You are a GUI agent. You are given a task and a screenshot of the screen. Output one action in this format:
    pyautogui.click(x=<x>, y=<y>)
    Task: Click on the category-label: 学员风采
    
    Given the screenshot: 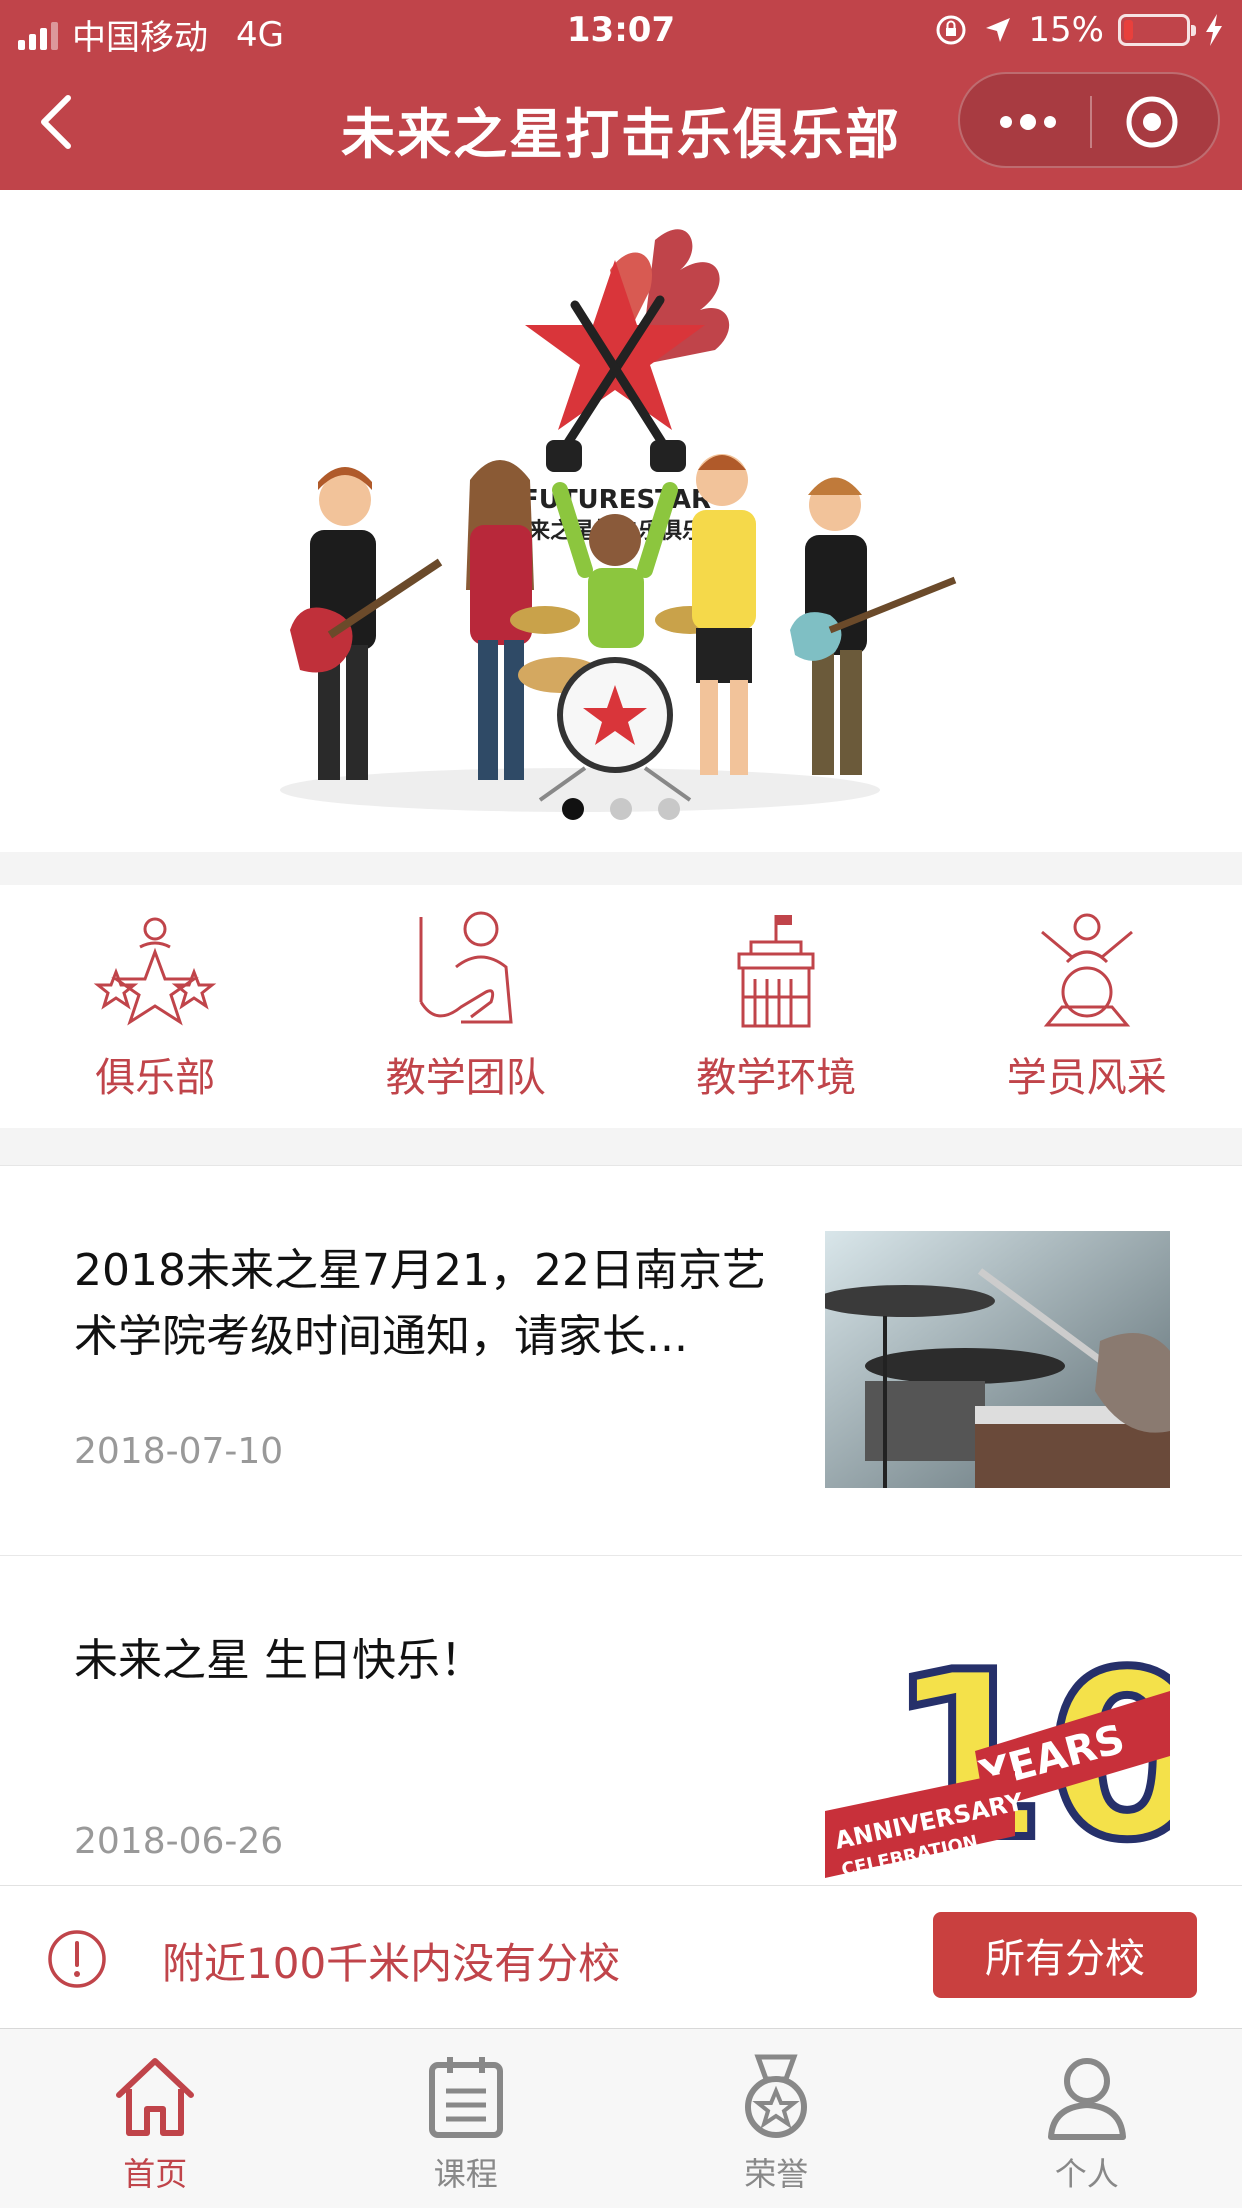 What is the action you would take?
    pyautogui.click(x=1086, y=1078)
    